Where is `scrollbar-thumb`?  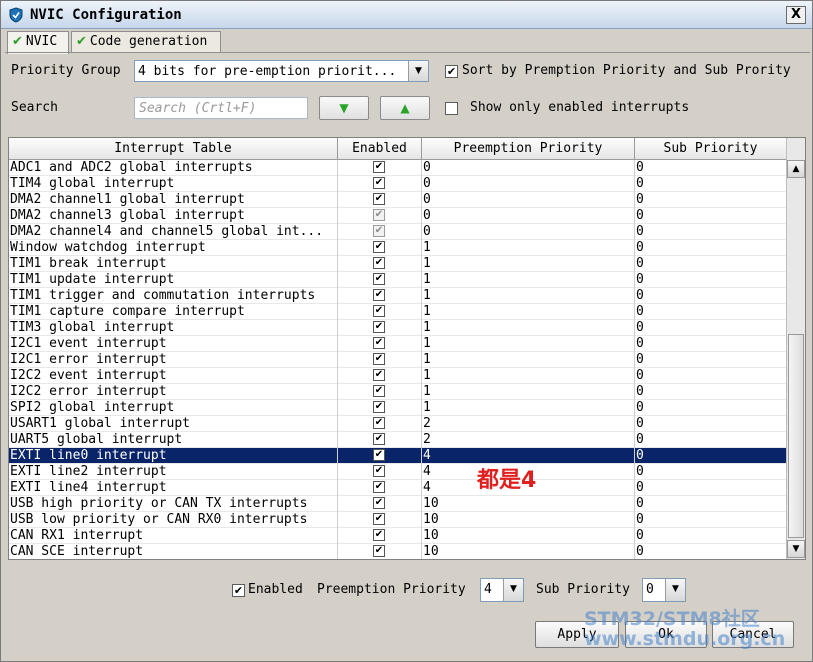
scrollbar-thumb is located at coordinates (796, 436).